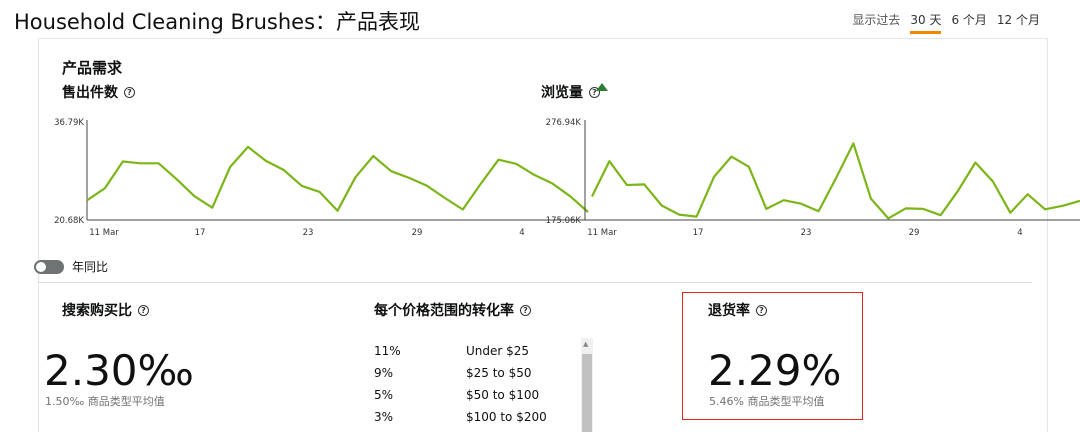 Image resolution: width=1080 pixels, height=432 pixels. I want to click on scrollbar-thumb, so click(587, 393).